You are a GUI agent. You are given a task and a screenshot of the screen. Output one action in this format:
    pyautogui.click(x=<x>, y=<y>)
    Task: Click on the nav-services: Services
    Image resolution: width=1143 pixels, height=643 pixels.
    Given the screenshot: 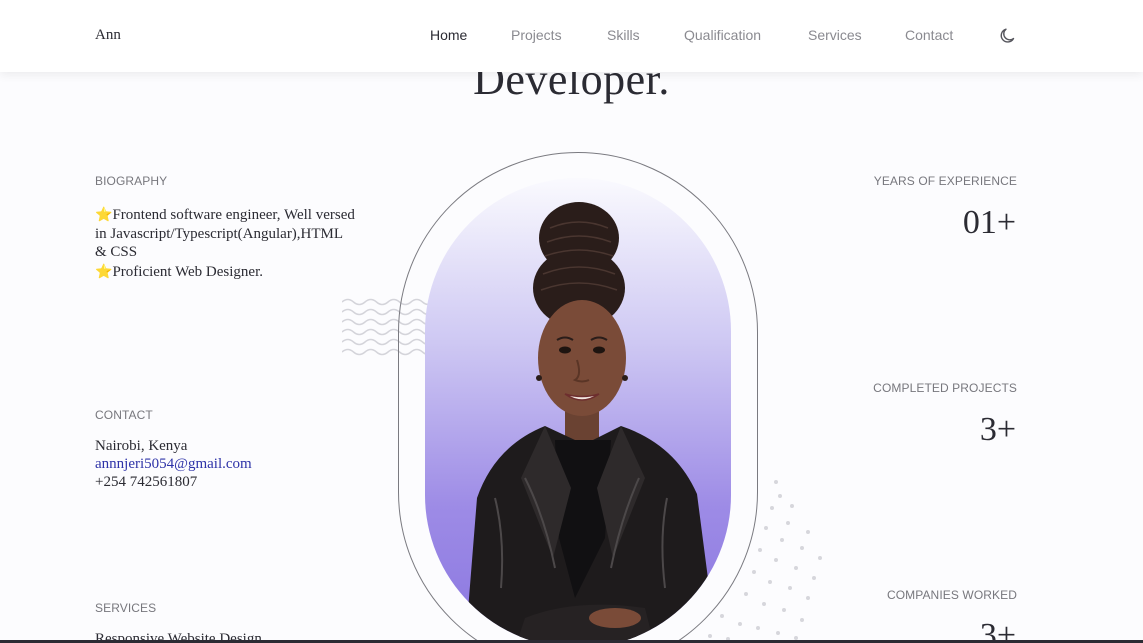 What is the action you would take?
    pyautogui.click(x=835, y=35)
    